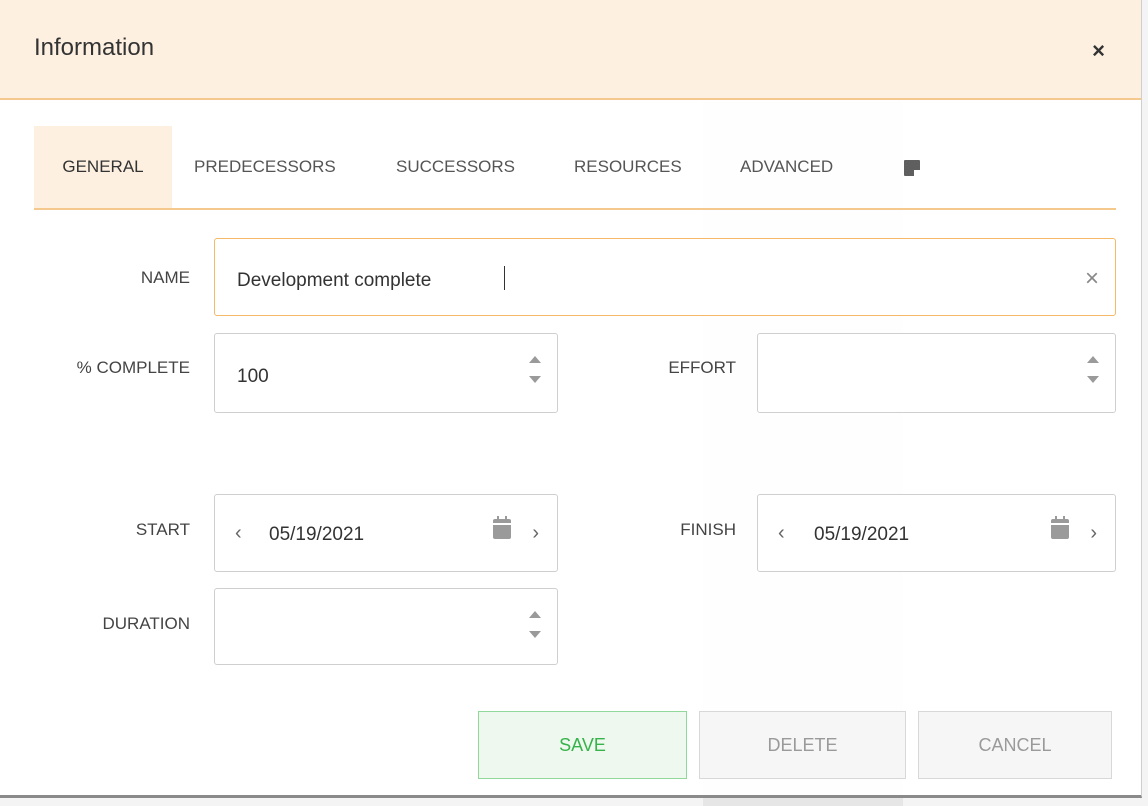 The height and width of the screenshot is (806, 1148). Describe the element at coordinates (265, 167) in the screenshot. I see `tab-predecessors: PREDECESSORS` at that location.